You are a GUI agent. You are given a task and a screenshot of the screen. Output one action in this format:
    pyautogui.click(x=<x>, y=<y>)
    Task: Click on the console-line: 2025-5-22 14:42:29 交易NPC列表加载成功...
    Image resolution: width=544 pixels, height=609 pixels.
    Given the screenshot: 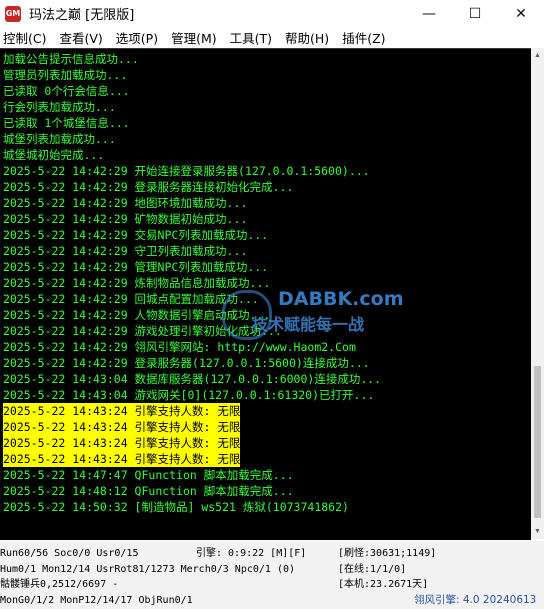 What is the action you would take?
    pyautogui.click(x=136, y=235)
    